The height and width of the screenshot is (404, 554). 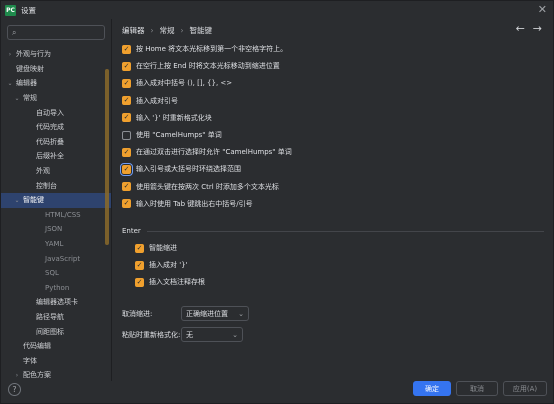 I want to click on option-row: ✓ 按 Home 将文本光标移到第一个非空格字符上。, so click(x=204, y=49).